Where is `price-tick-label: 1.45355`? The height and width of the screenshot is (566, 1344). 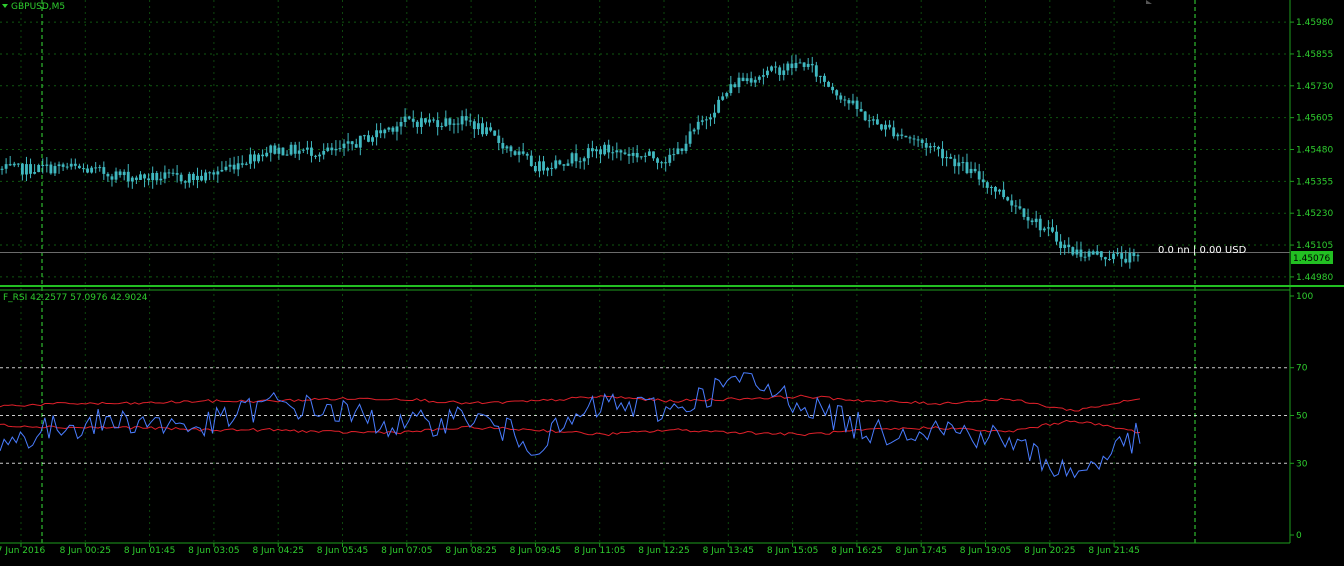
price-tick-label: 1.45355 is located at coordinates (1314, 182).